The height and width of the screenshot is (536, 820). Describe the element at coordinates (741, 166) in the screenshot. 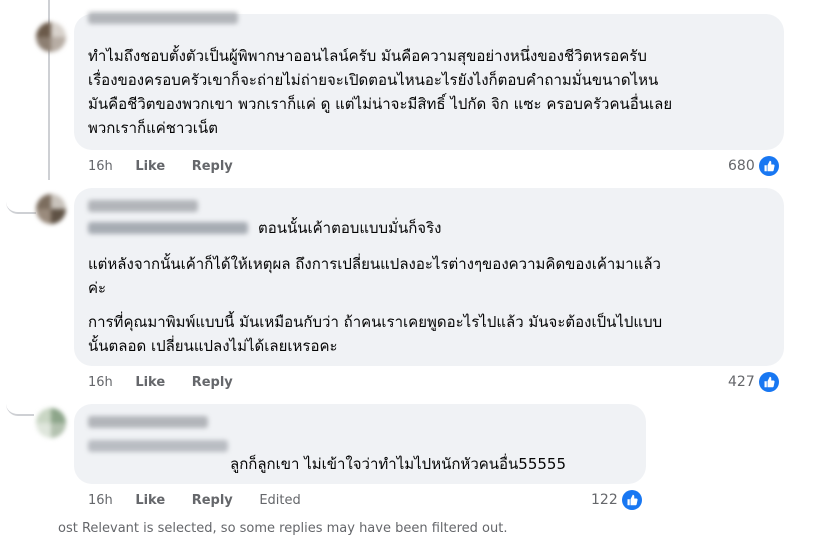

I see `reaction-number: 680` at that location.